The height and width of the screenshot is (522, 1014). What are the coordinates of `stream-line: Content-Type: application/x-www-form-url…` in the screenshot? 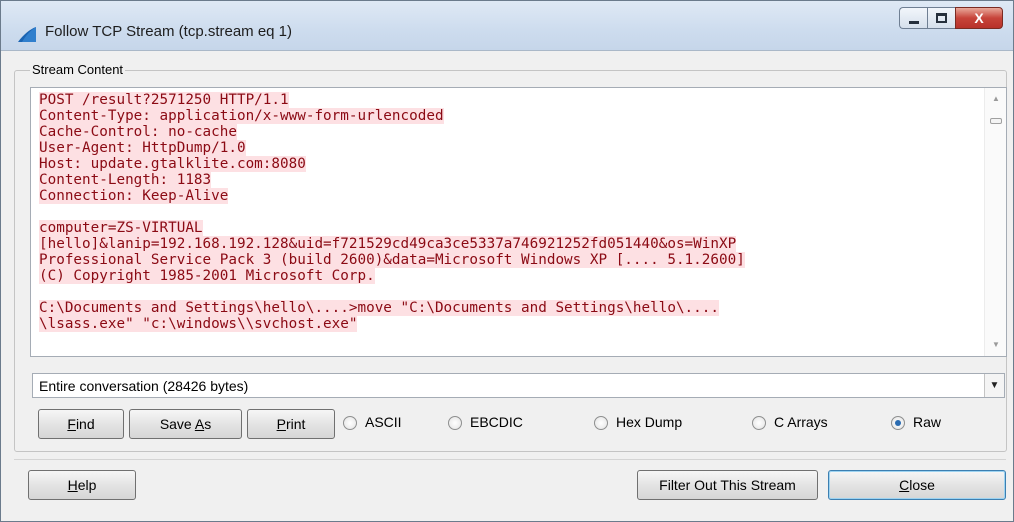 It's located at (507, 116).